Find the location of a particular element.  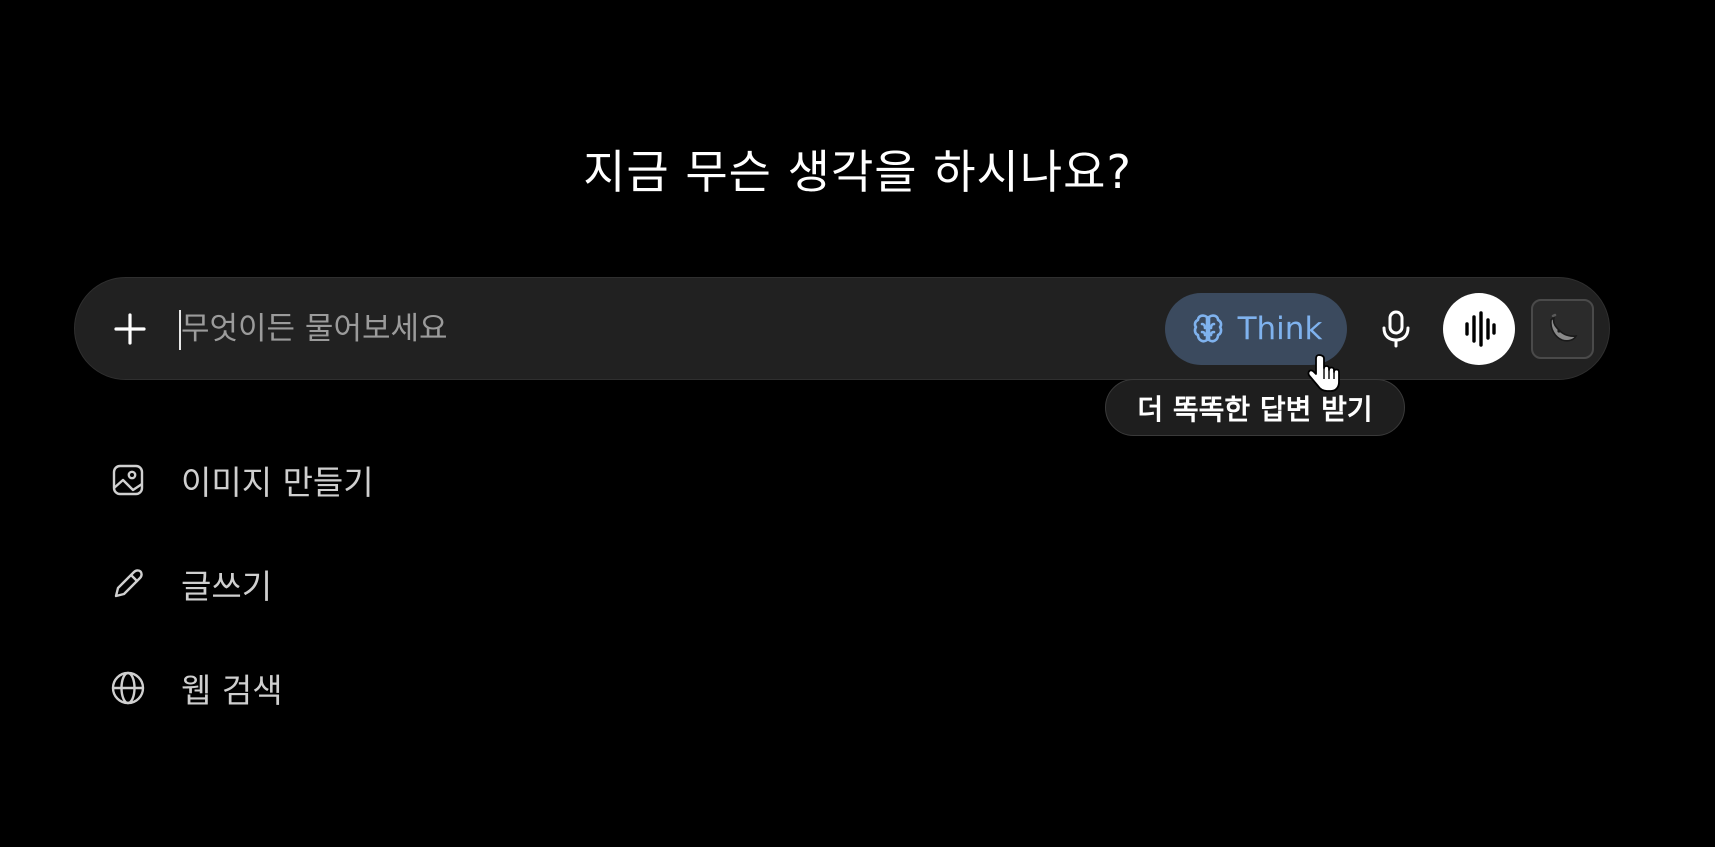

brain-icon is located at coordinates (1207, 328).